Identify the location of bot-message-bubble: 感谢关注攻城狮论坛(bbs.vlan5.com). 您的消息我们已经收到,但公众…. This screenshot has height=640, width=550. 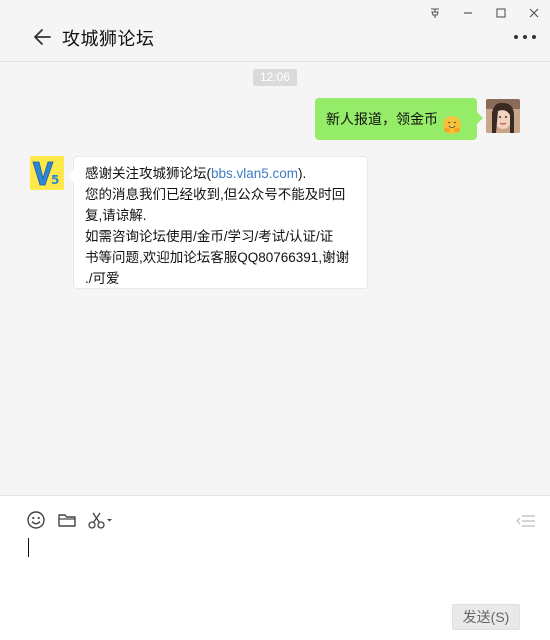
(218, 222).